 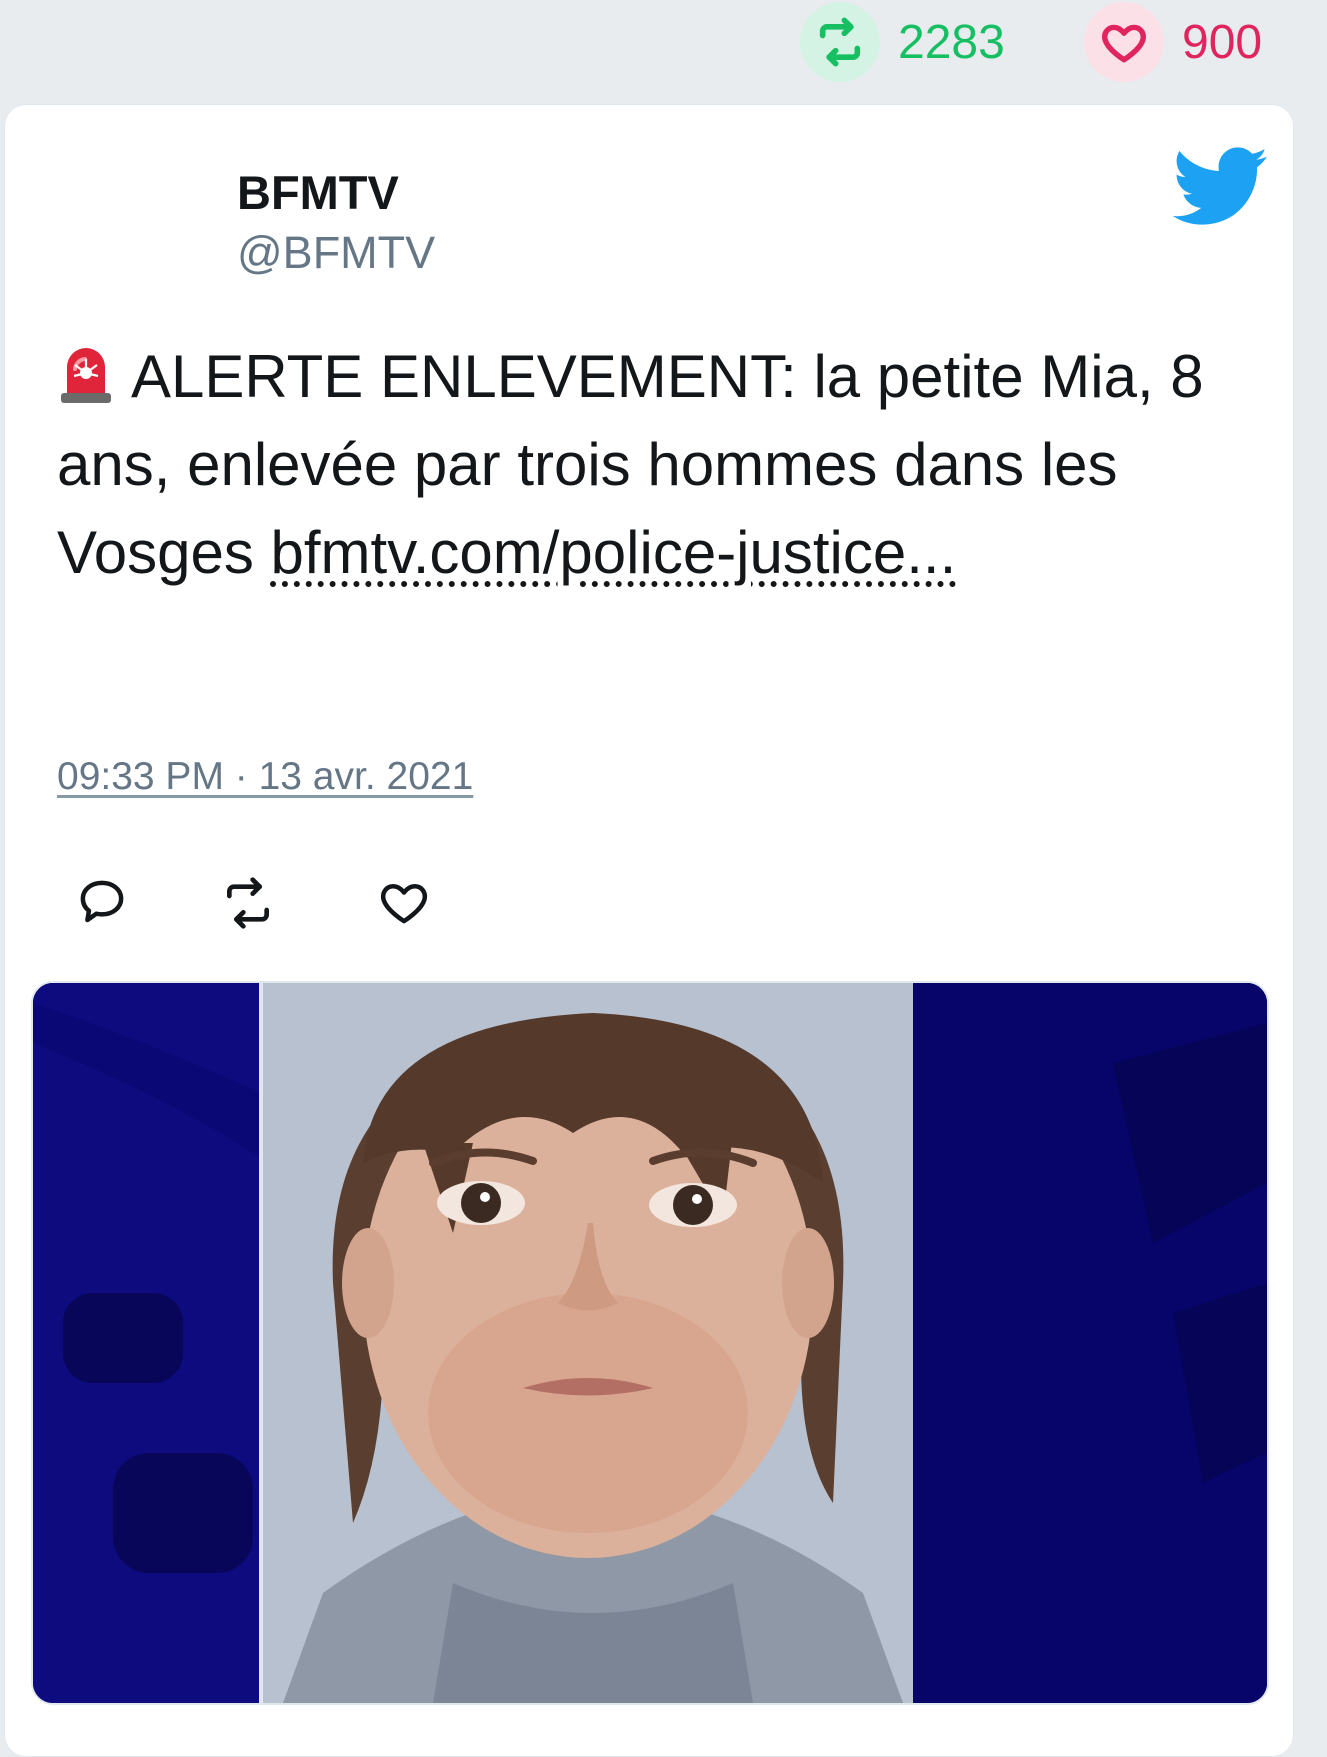 What do you see at coordinates (663, 50) in the screenshot?
I see `tweet-stats-bar: 2283 900` at bounding box center [663, 50].